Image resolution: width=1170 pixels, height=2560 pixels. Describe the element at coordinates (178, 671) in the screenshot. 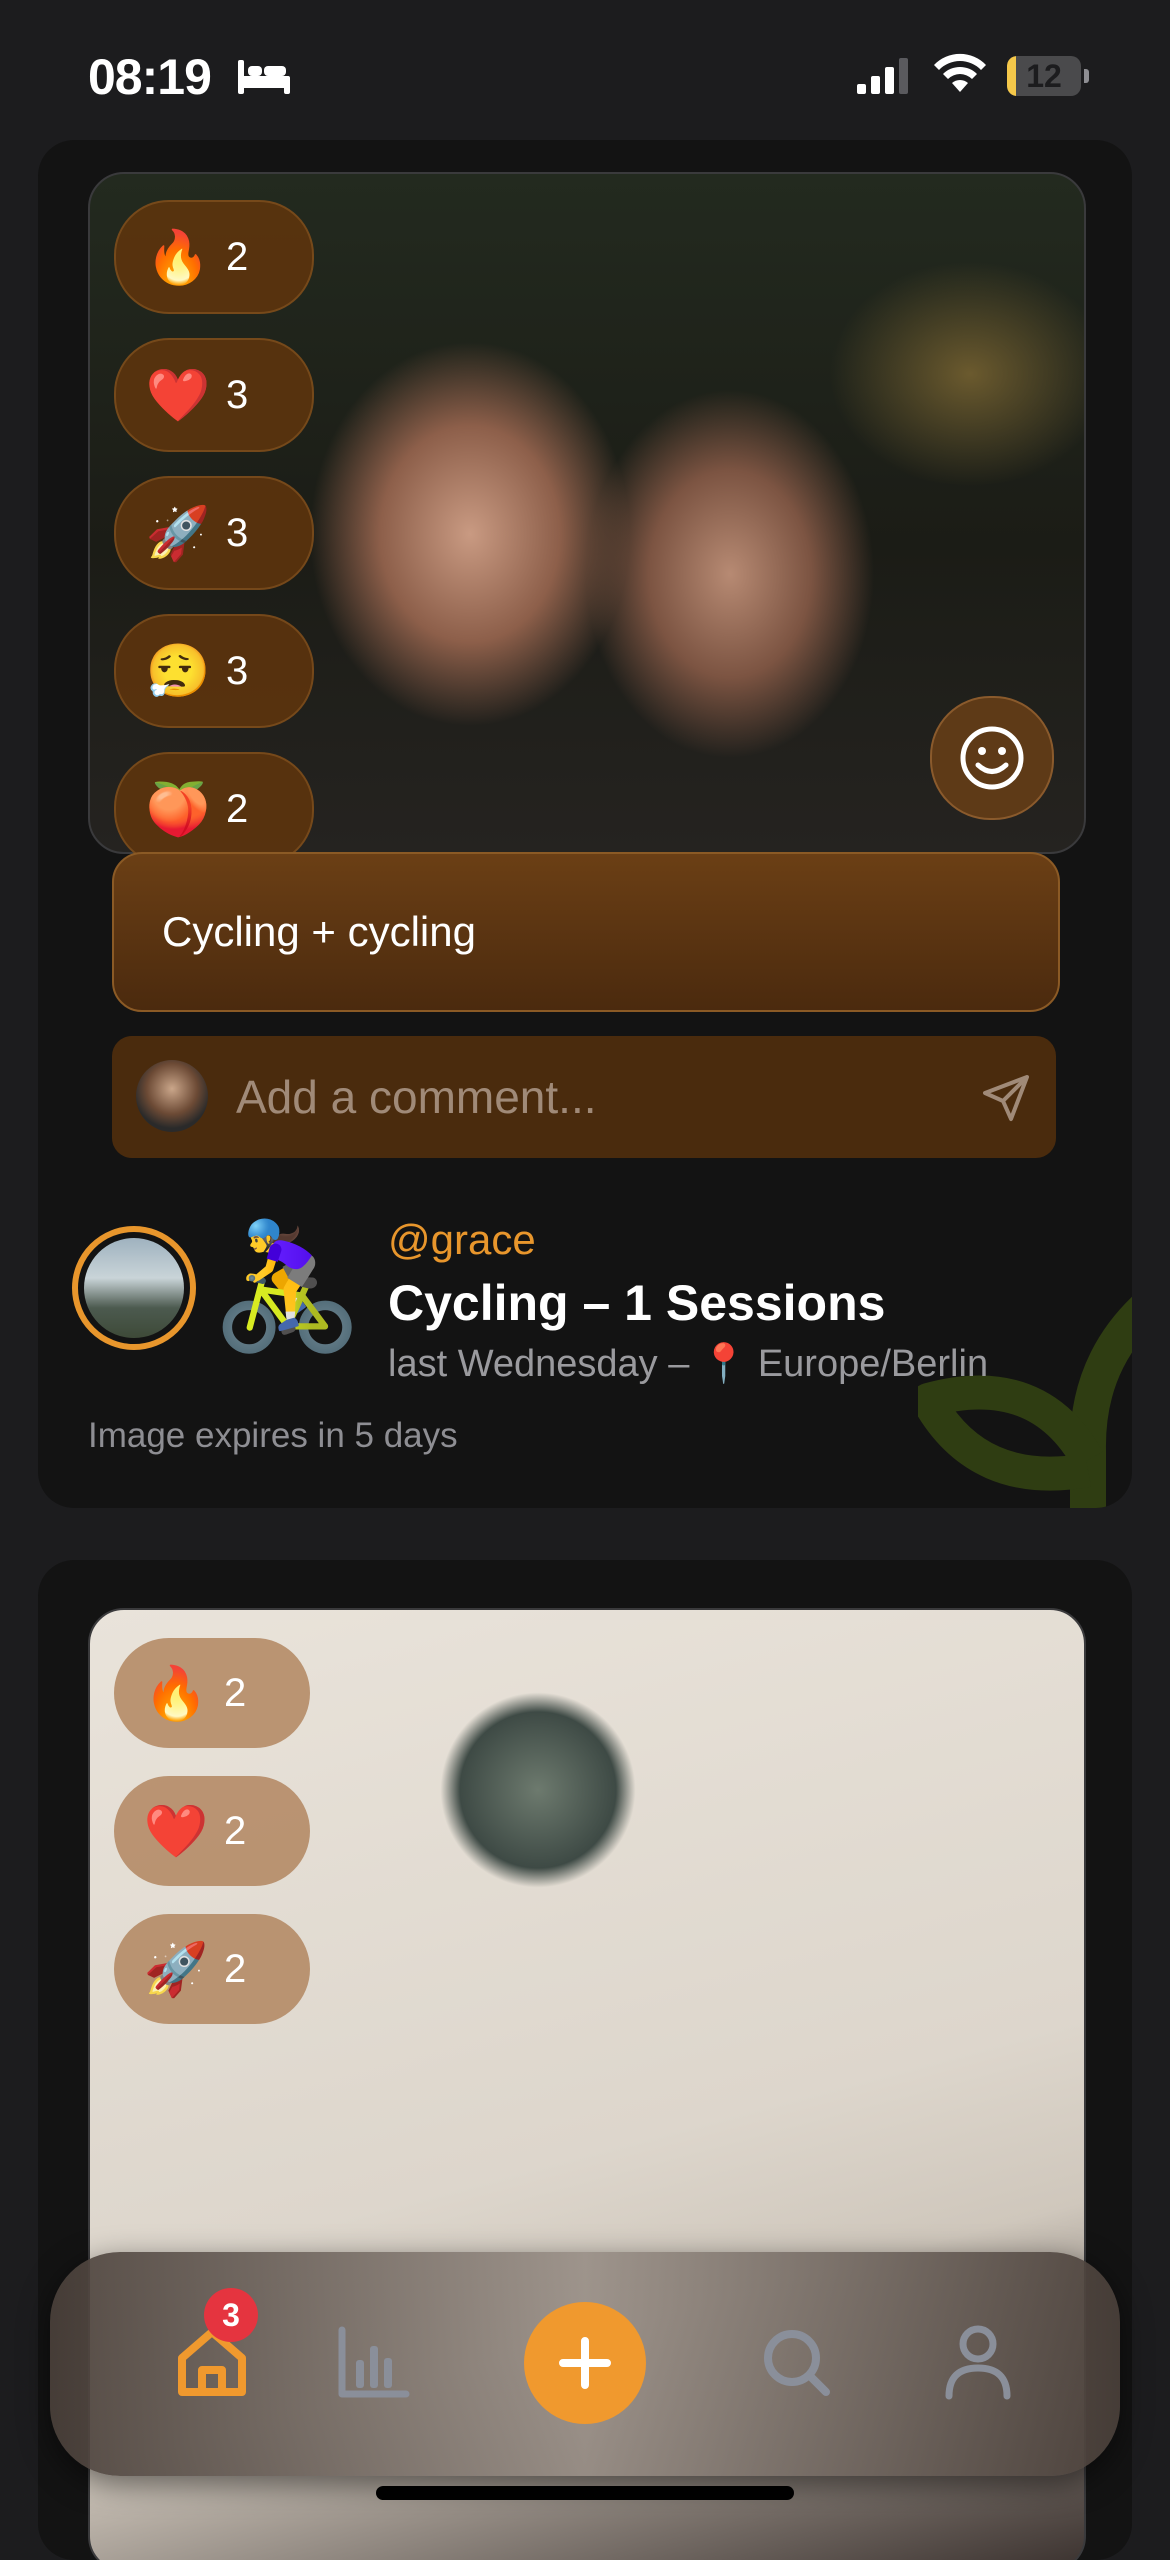

I see `face-exhaling-icon: 😮‍💨` at that location.